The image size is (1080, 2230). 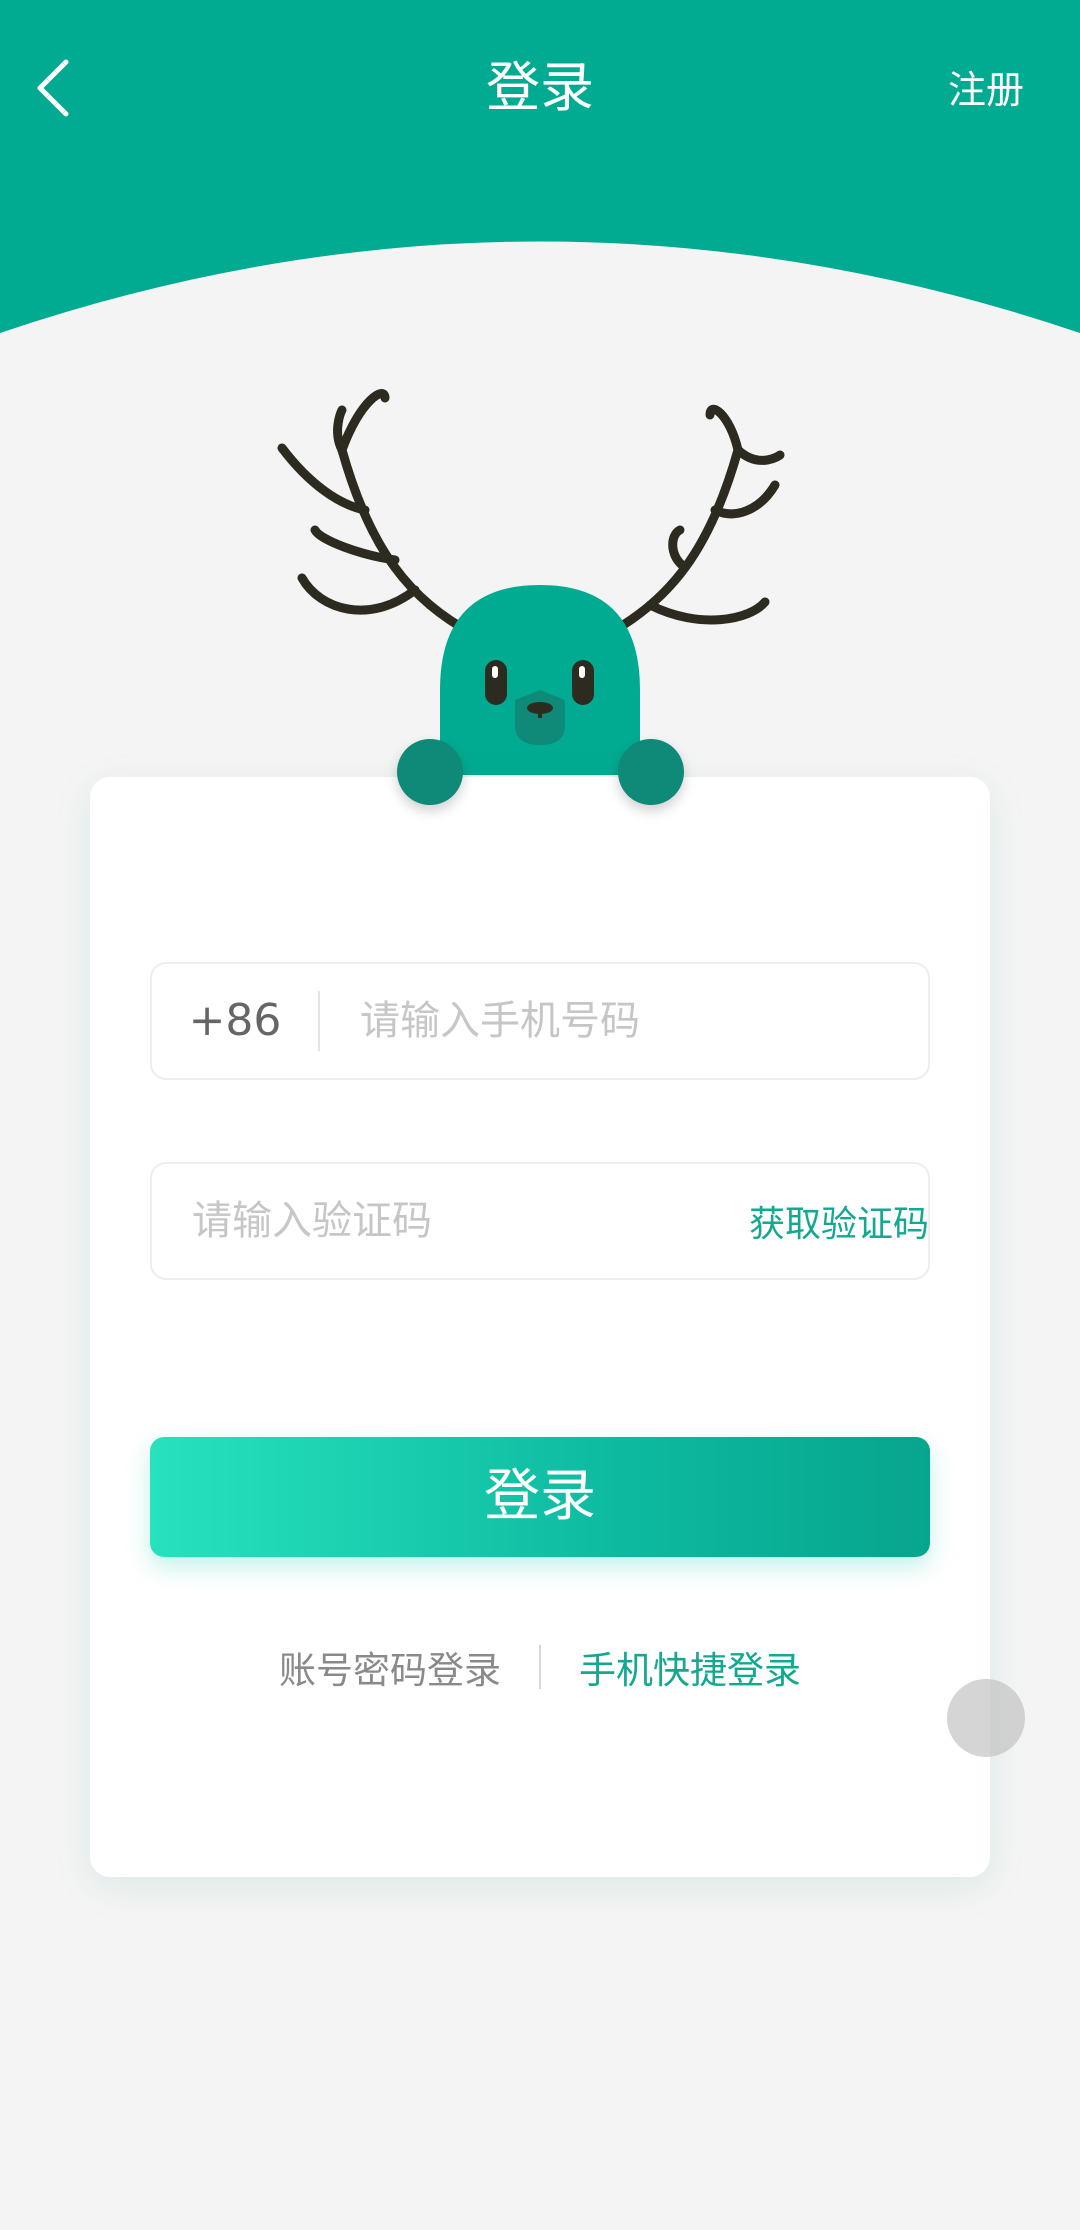 I want to click on page-title: 登录, so click(x=540, y=87).